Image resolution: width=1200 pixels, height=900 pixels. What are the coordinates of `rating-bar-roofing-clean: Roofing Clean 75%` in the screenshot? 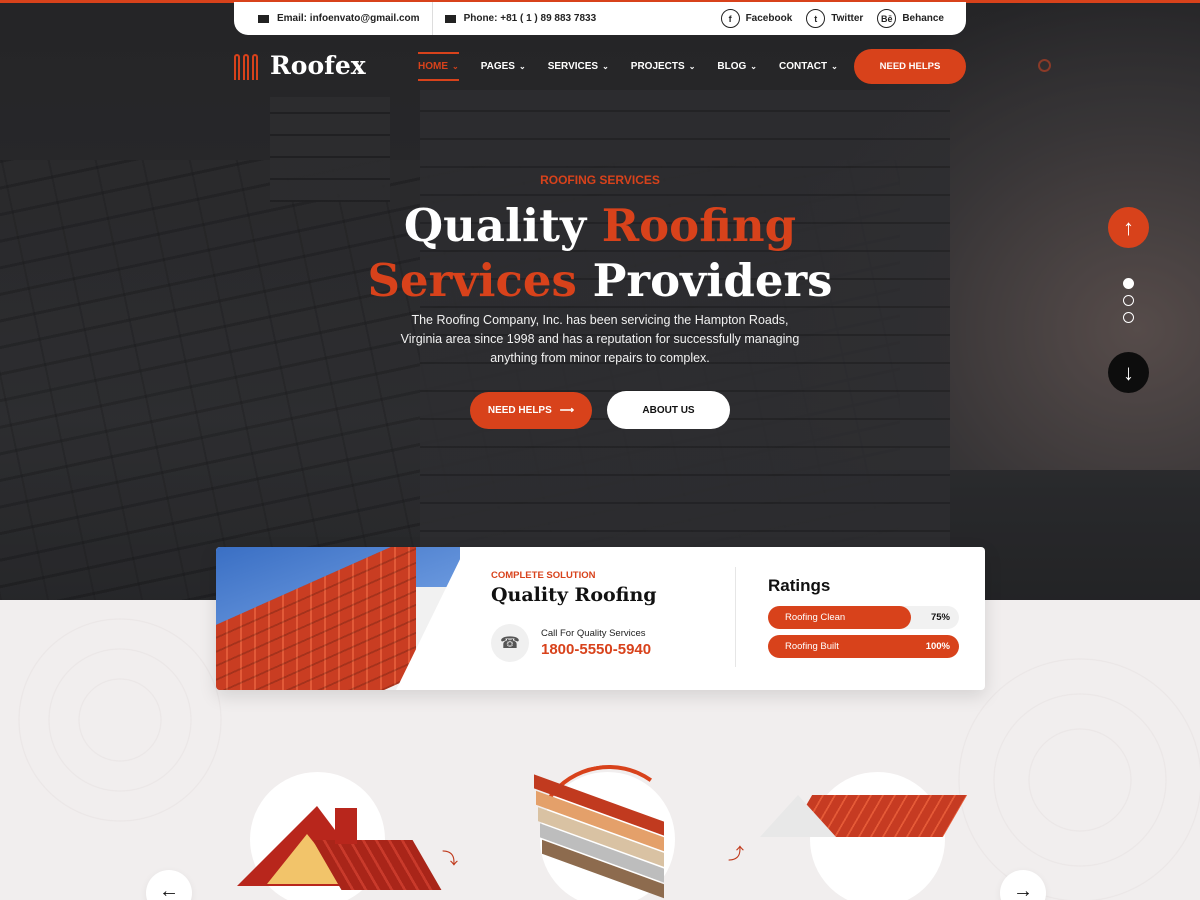 It's located at (863, 617).